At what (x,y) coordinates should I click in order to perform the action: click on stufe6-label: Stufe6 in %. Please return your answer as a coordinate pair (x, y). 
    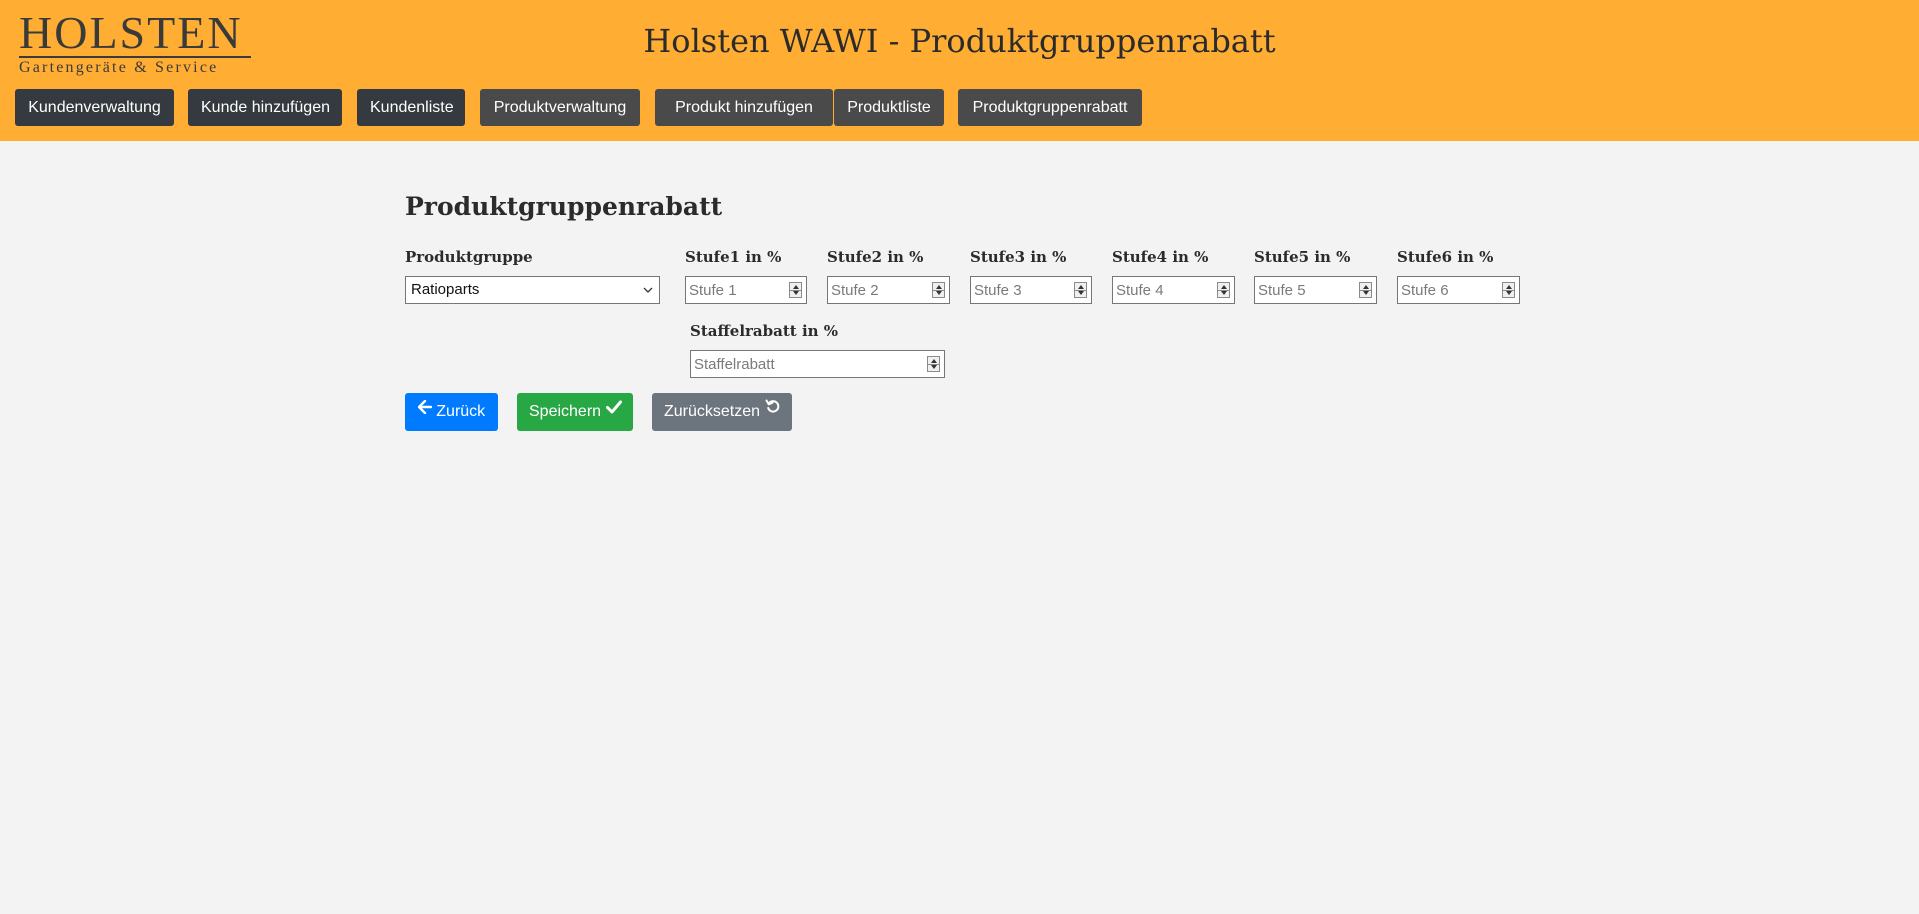
    Looking at the image, I should click on (1445, 257).